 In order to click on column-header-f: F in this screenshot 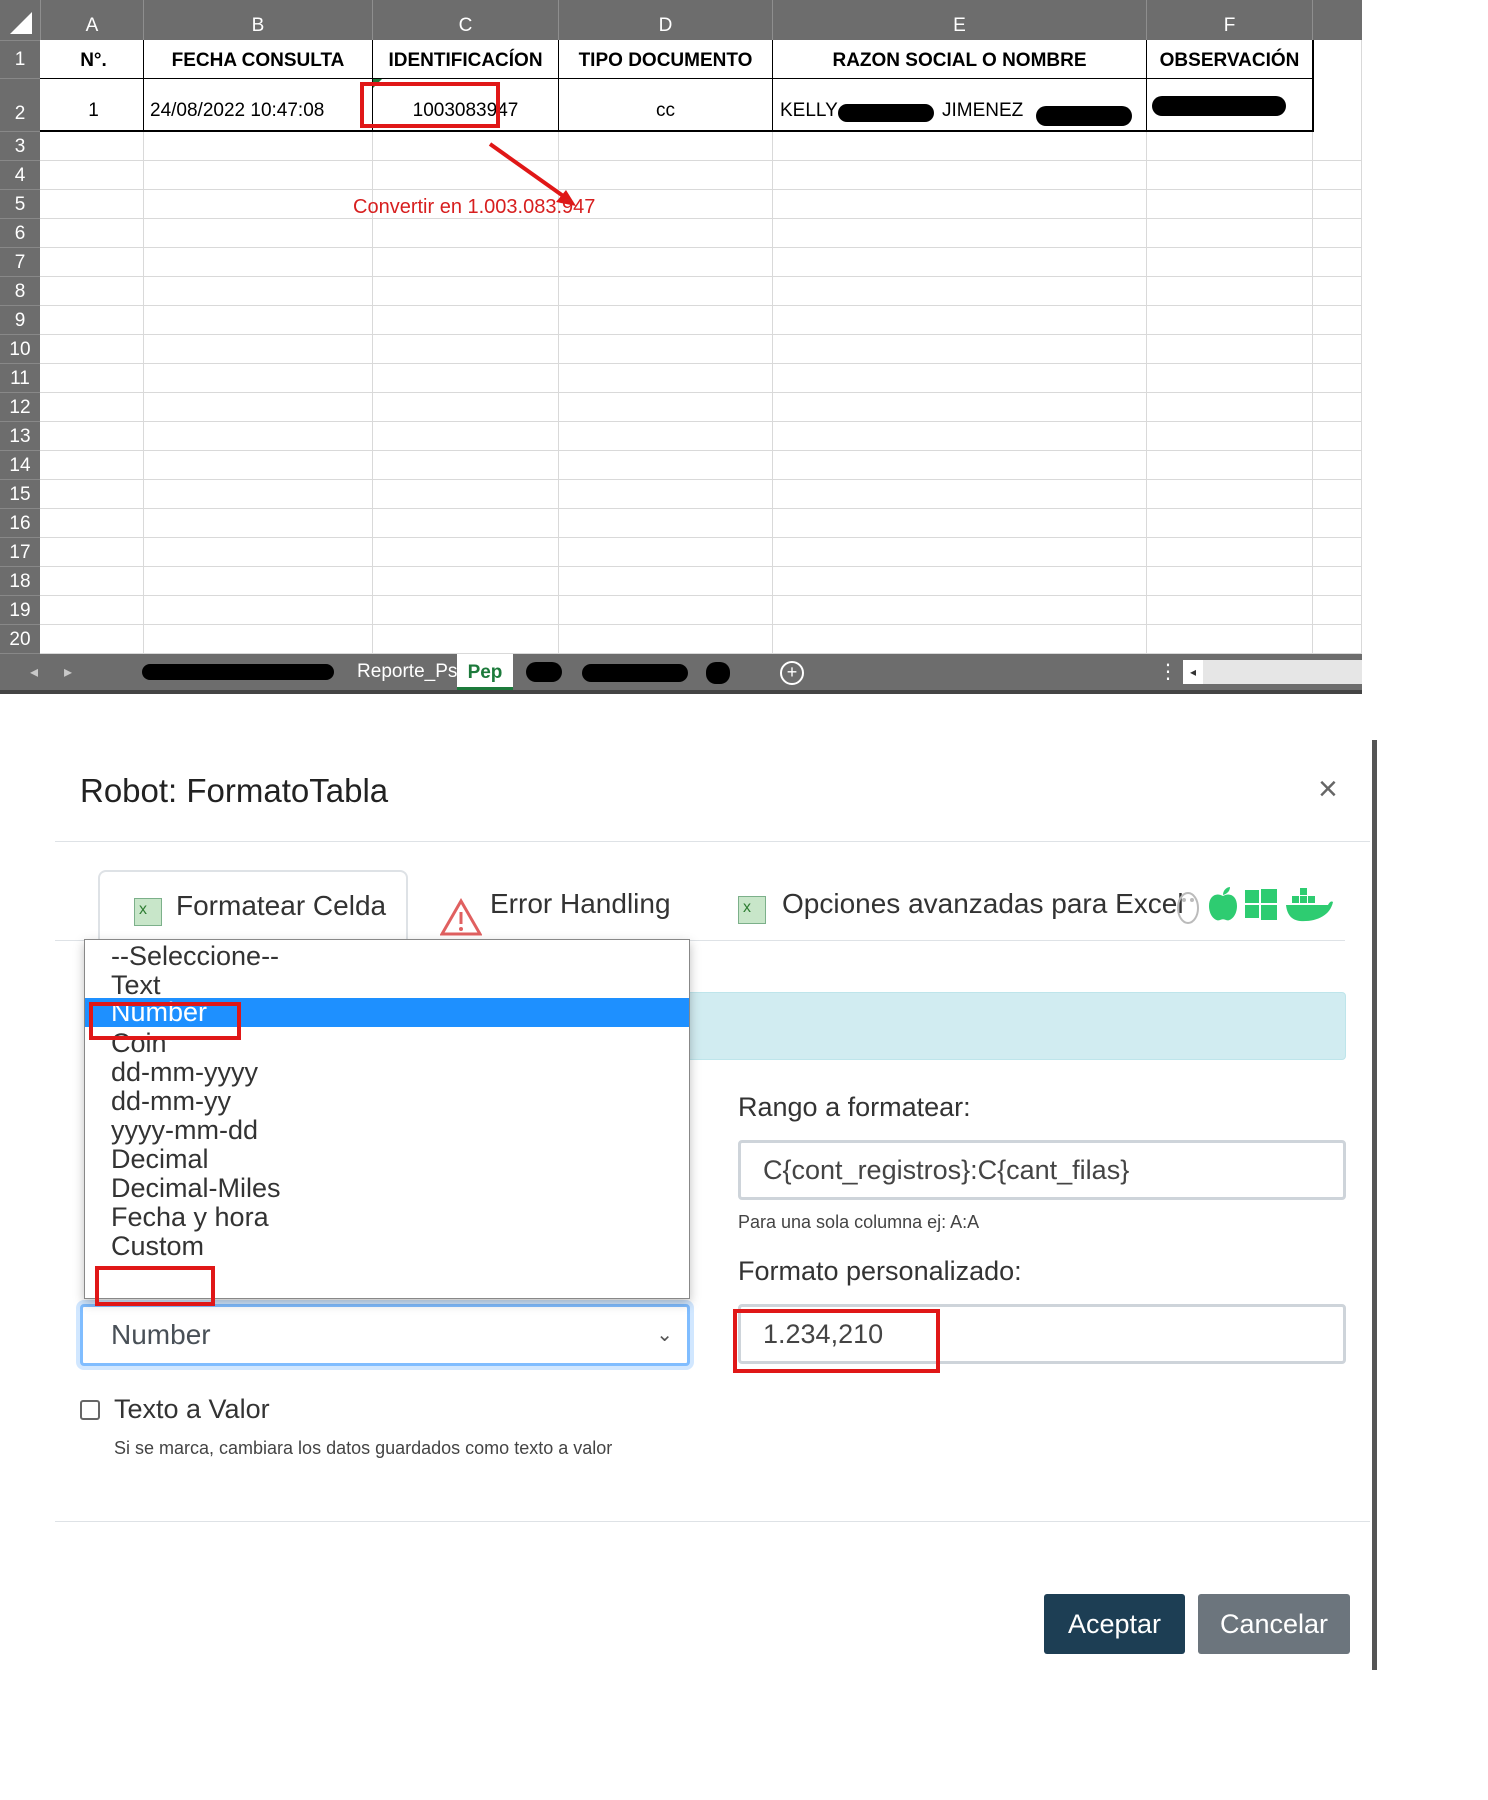, I will do `click(1229, 20)`.